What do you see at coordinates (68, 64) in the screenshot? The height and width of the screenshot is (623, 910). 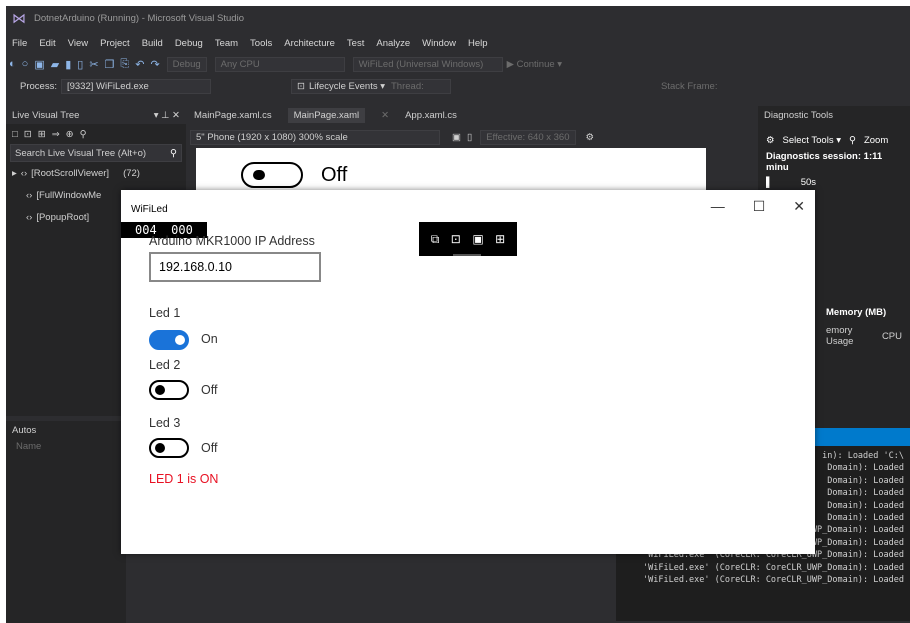 I see `save-icon: ▮` at bounding box center [68, 64].